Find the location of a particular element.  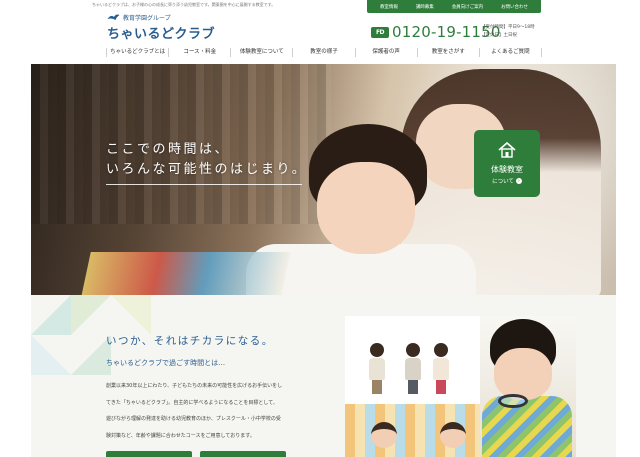

house-icon is located at coordinates (507, 151).